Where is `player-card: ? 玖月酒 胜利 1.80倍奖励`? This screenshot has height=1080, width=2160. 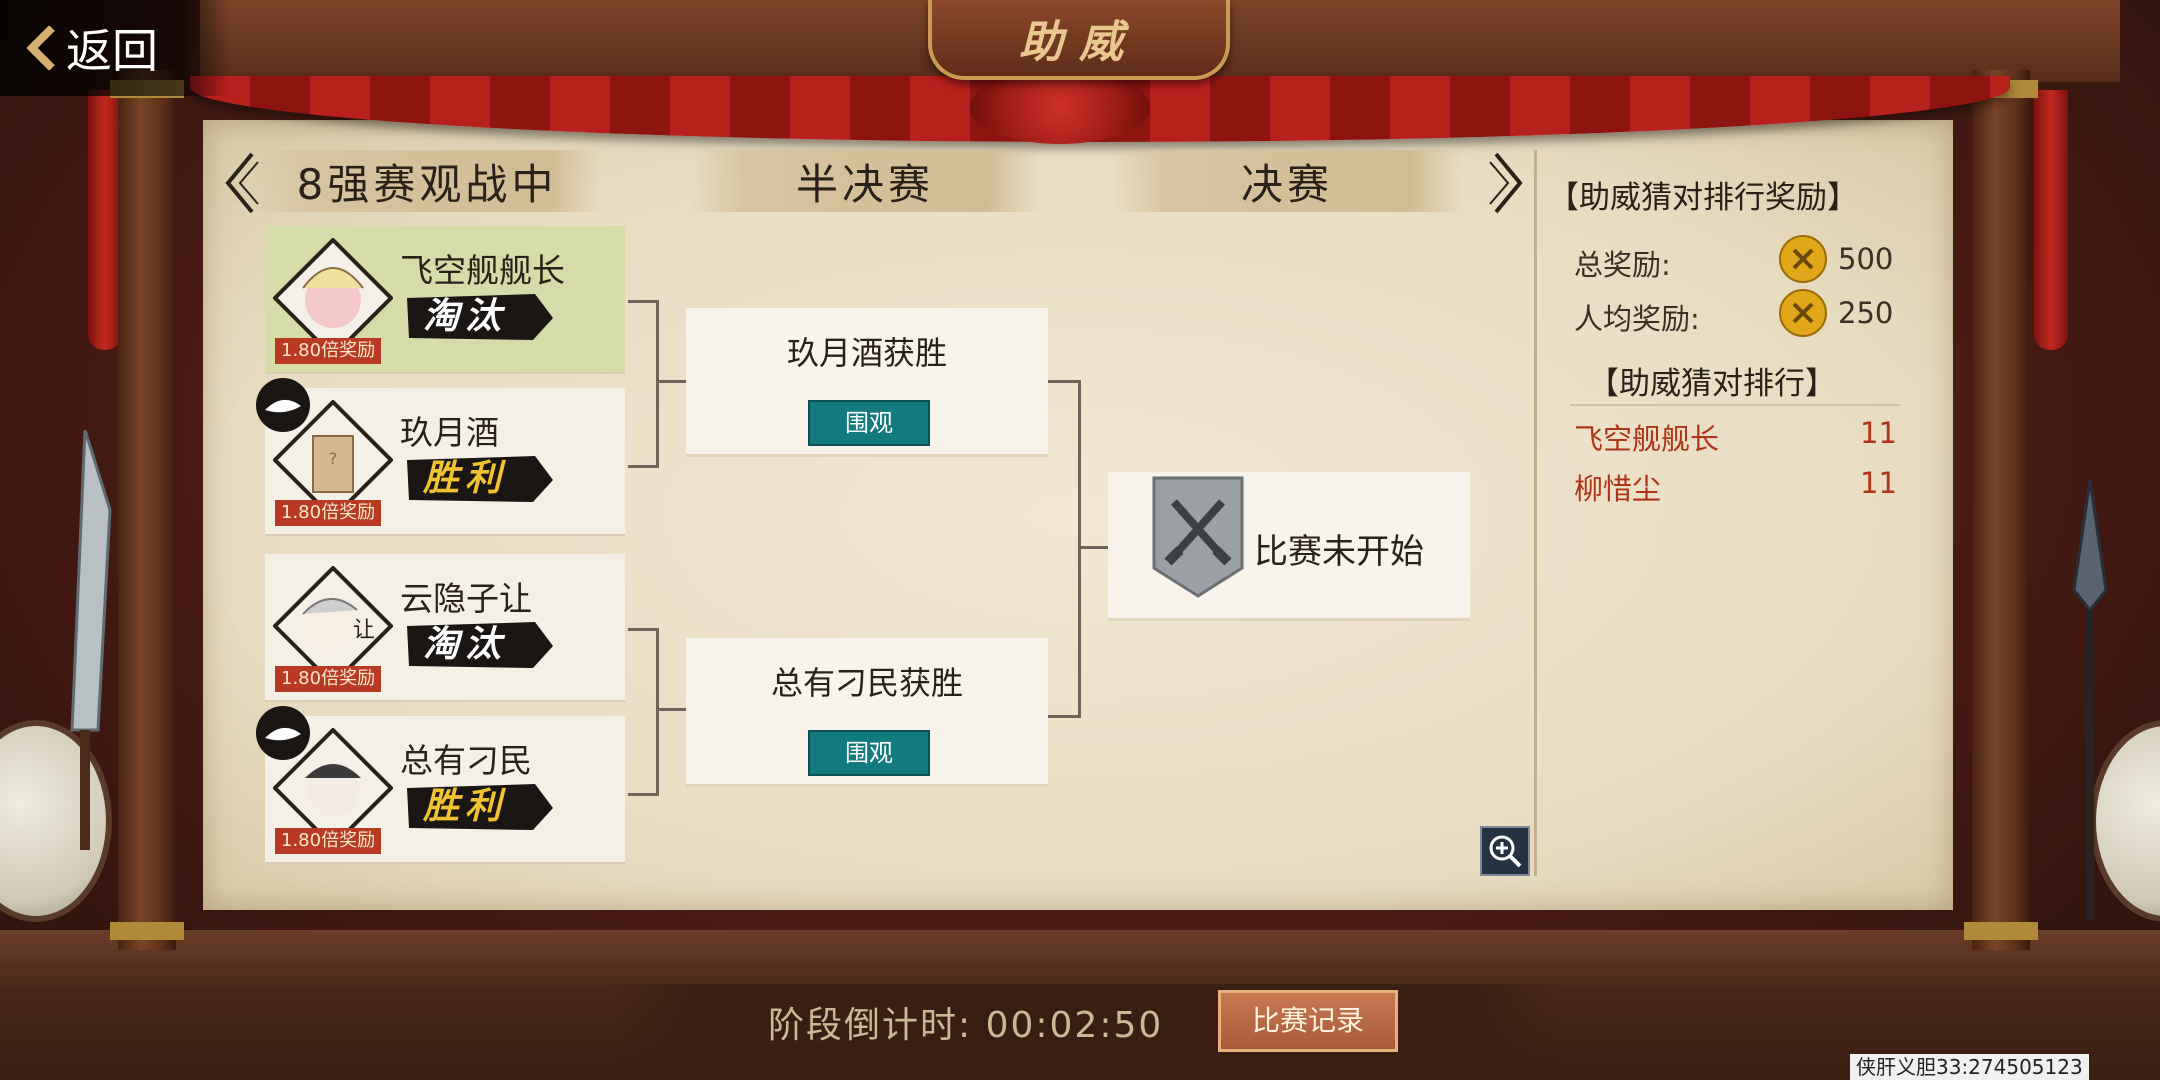
player-card: ? 玖月酒 胜利 1.80倍奖励 is located at coordinates (440, 457).